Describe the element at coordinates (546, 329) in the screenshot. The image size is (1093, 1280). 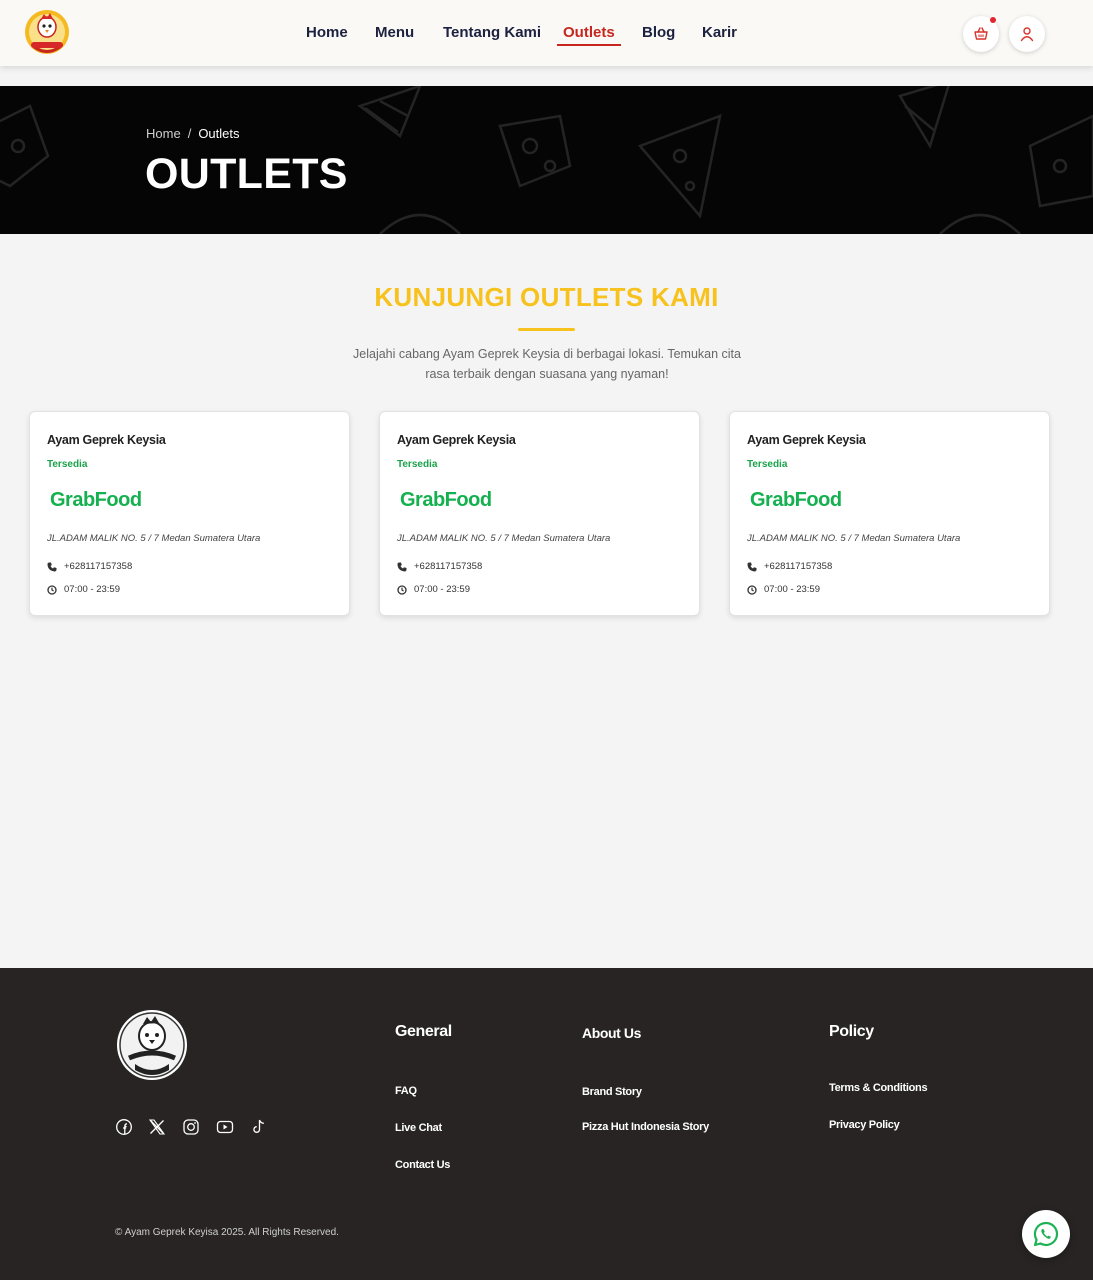
I see `section-divider` at that location.